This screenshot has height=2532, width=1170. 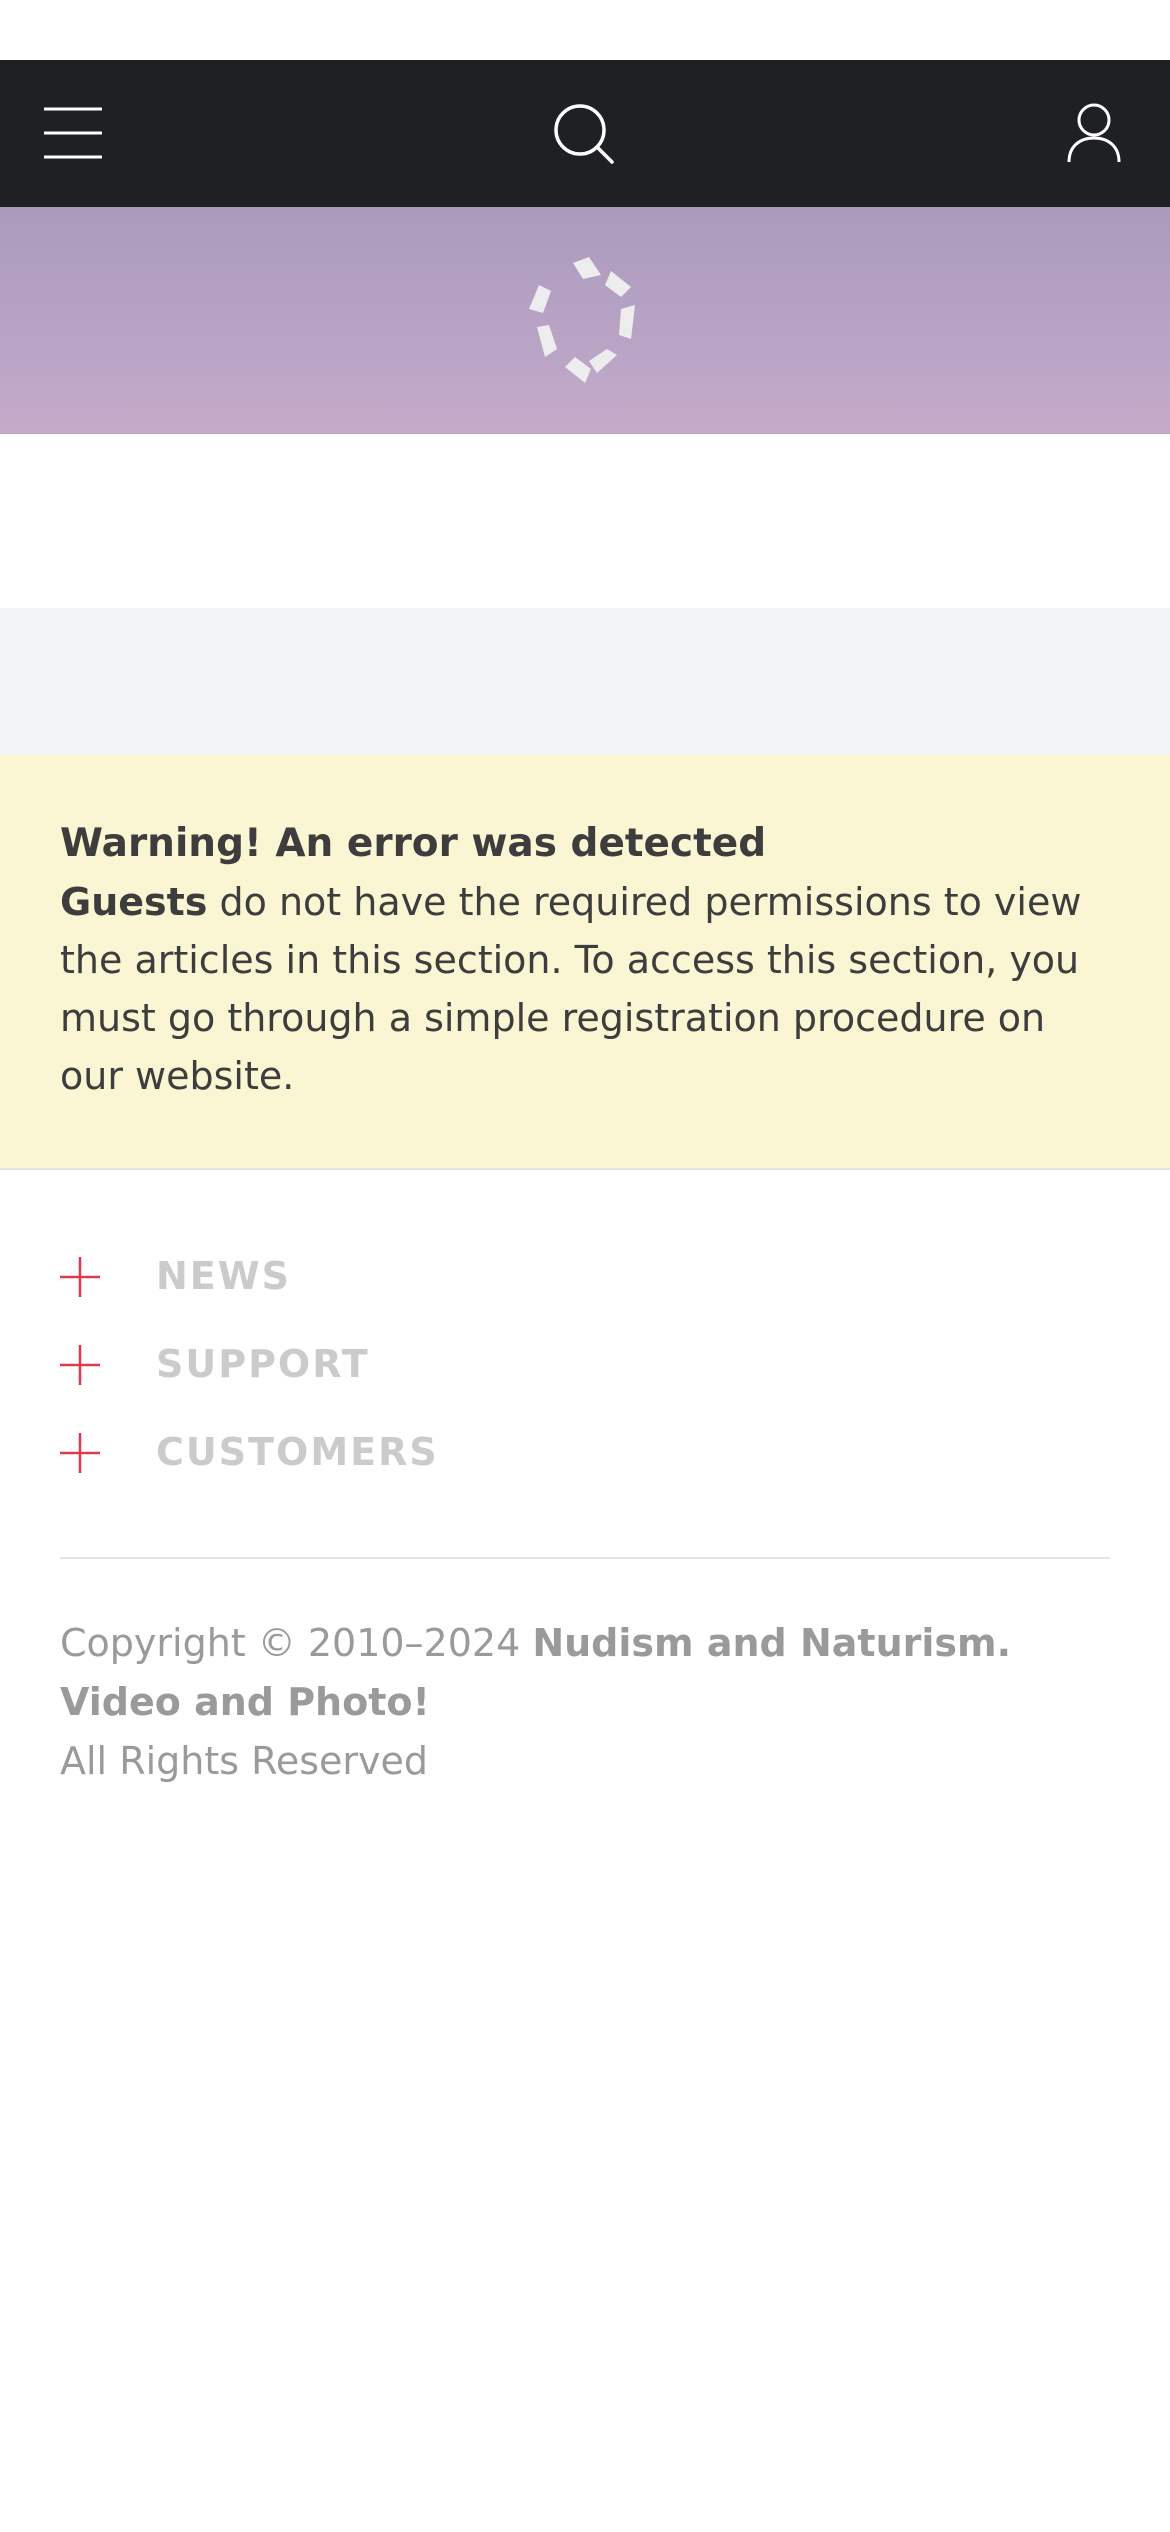 I want to click on footer-menu-label: NEWS, so click(x=224, y=1276).